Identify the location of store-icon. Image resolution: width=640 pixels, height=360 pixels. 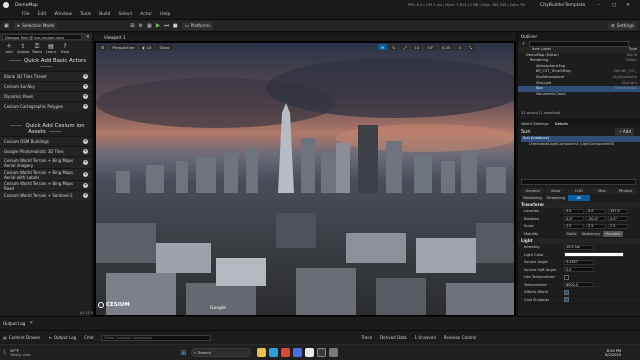
(297, 352).